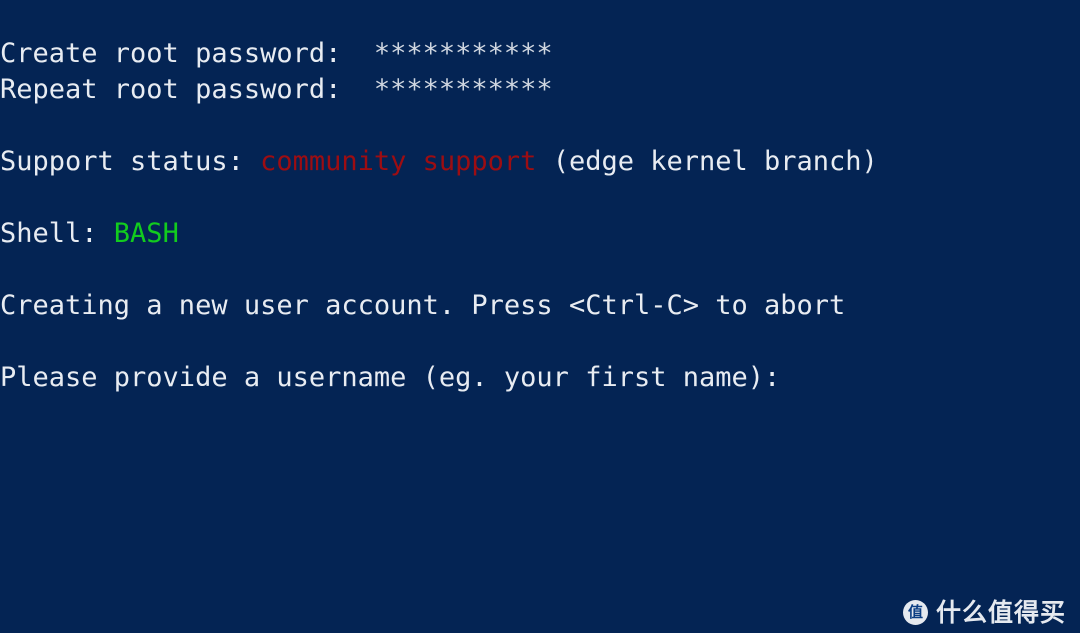 The width and height of the screenshot is (1080, 633). Describe the element at coordinates (130, 161) in the screenshot. I see `console-text-segment: Support status:` at that location.